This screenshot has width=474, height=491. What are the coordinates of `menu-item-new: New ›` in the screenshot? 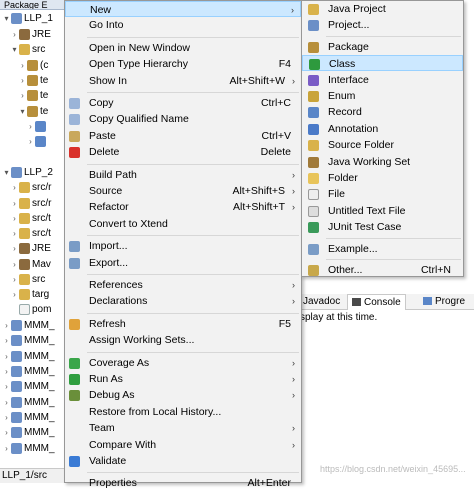 It's located at (183, 9).